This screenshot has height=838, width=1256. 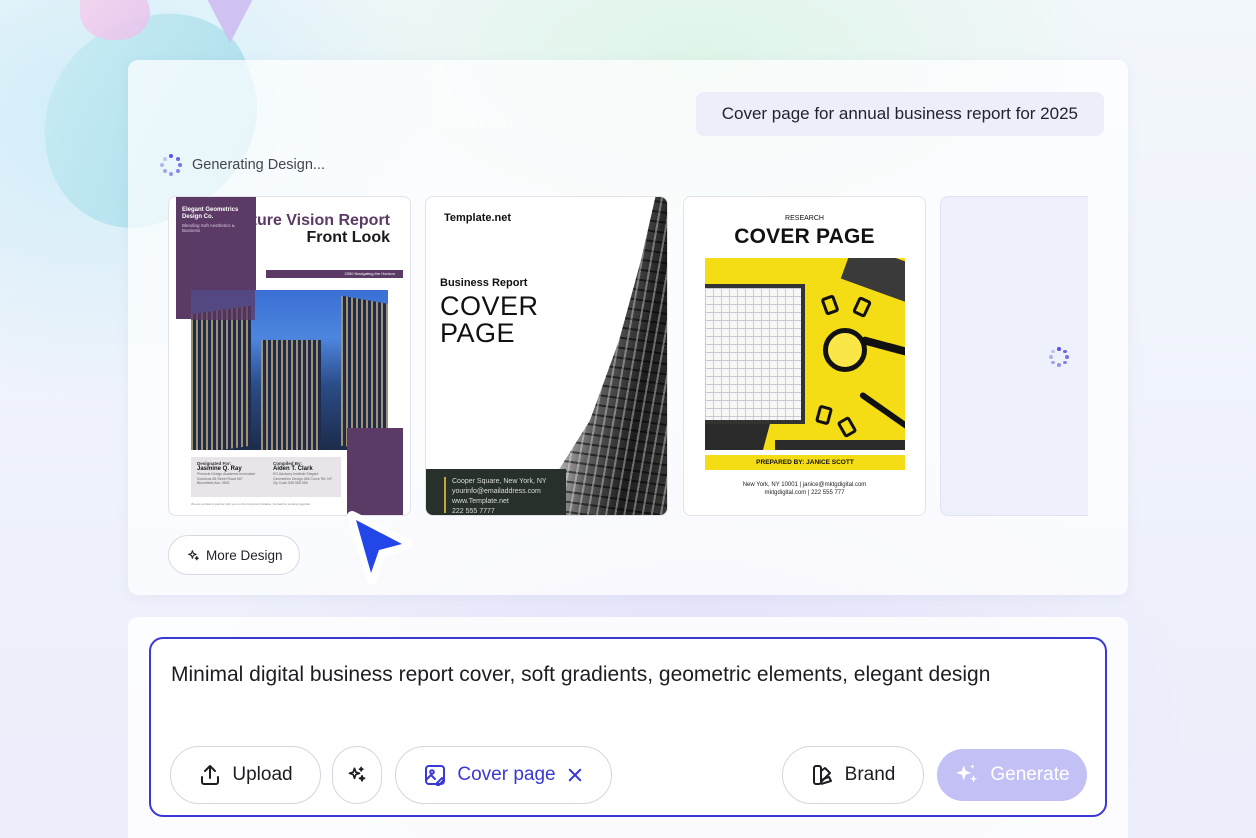 I want to click on close-icon, so click(x=575, y=775).